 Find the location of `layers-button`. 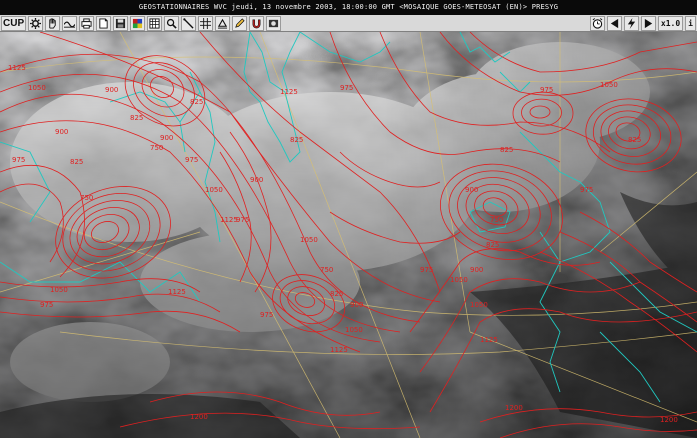

layers-button is located at coordinates (155, 23).